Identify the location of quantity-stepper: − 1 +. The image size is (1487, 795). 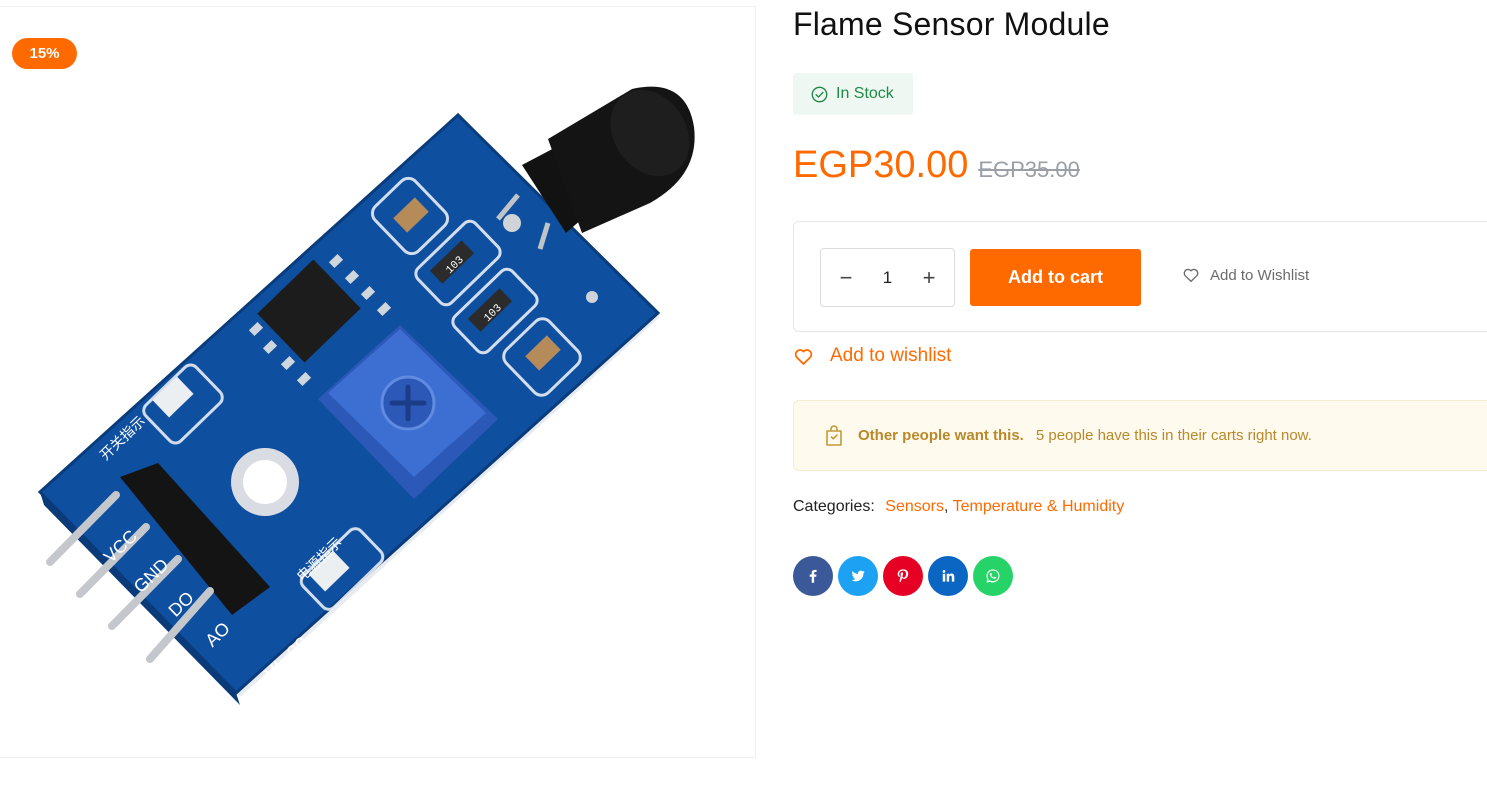
(887, 277).